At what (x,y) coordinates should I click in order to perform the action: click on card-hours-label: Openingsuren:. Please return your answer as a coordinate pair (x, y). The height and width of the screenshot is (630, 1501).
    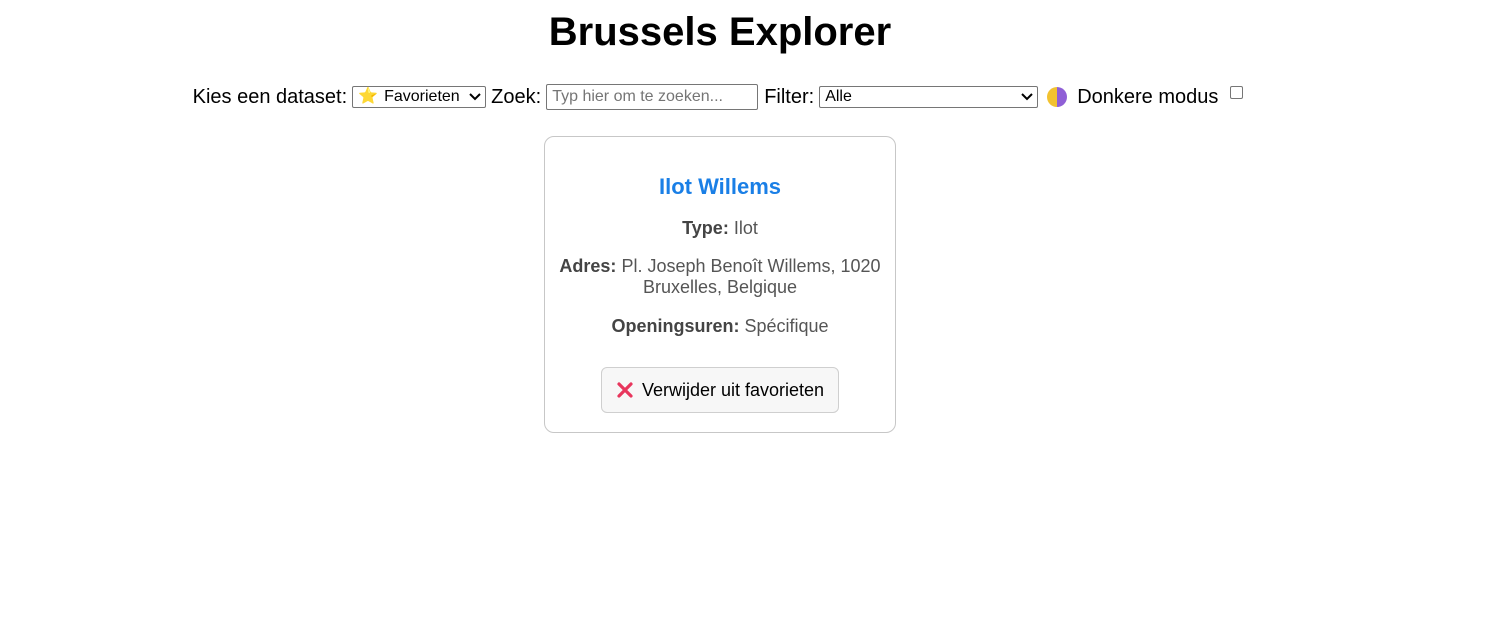
    Looking at the image, I should click on (675, 326).